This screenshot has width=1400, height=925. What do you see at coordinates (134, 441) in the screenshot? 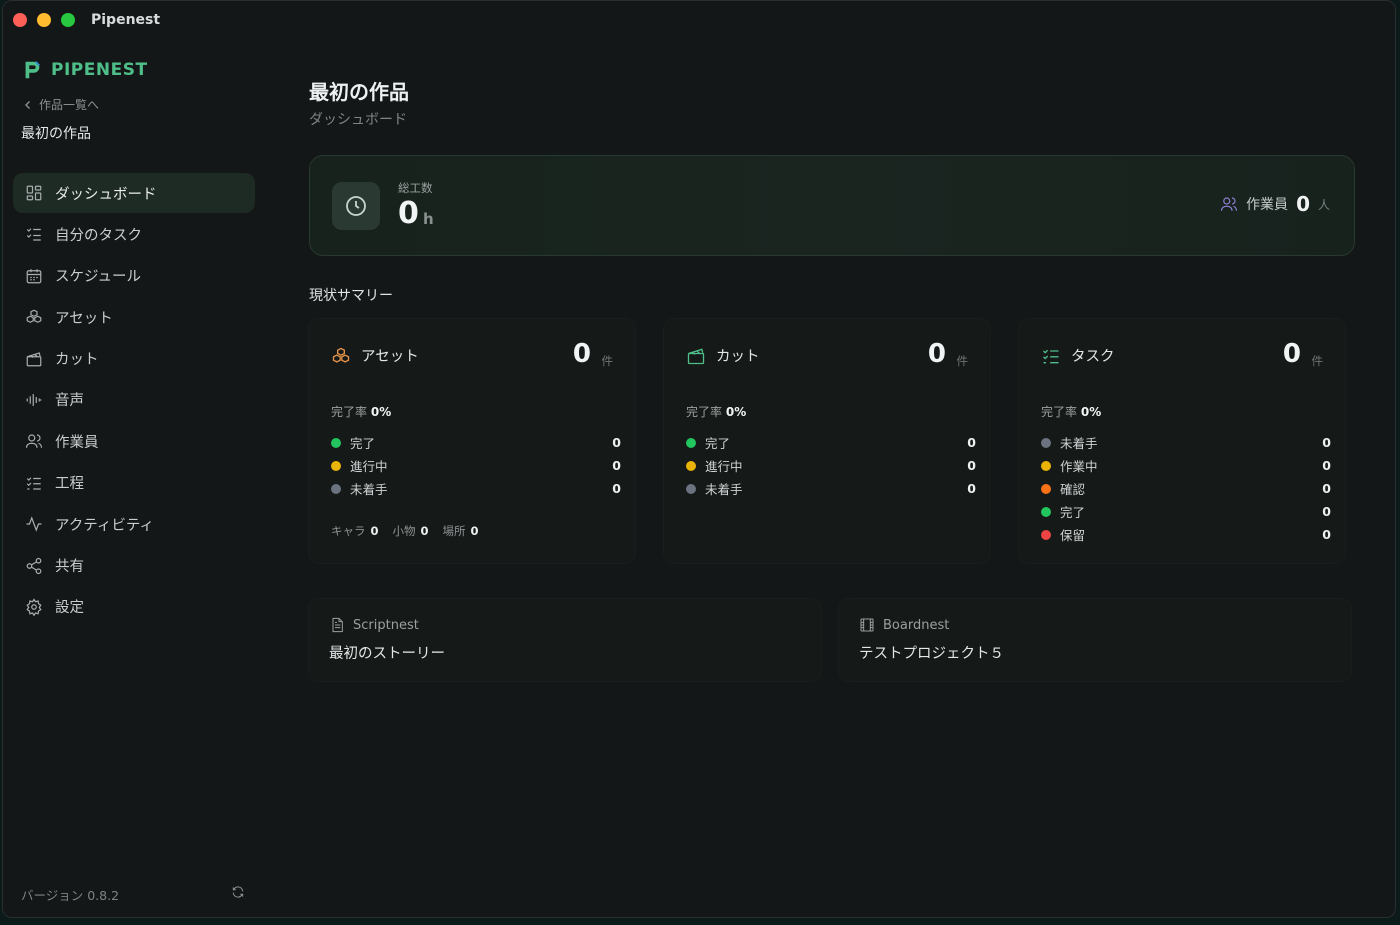
I see `sidebar-item-workers: 作業員` at bounding box center [134, 441].